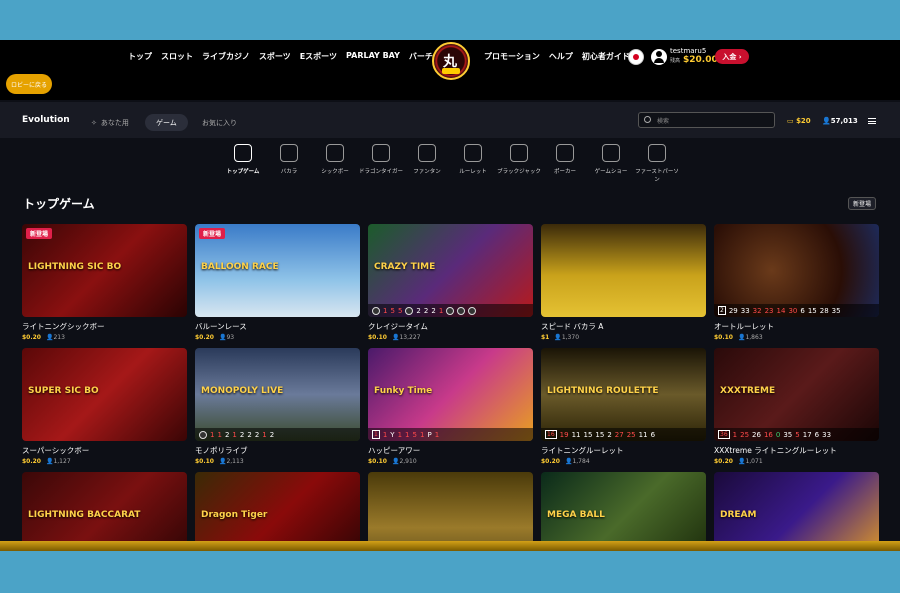 Image resolution: width=900 pixels, height=593 pixels. I want to click on min-bet: $0.20, so click(723, 461).